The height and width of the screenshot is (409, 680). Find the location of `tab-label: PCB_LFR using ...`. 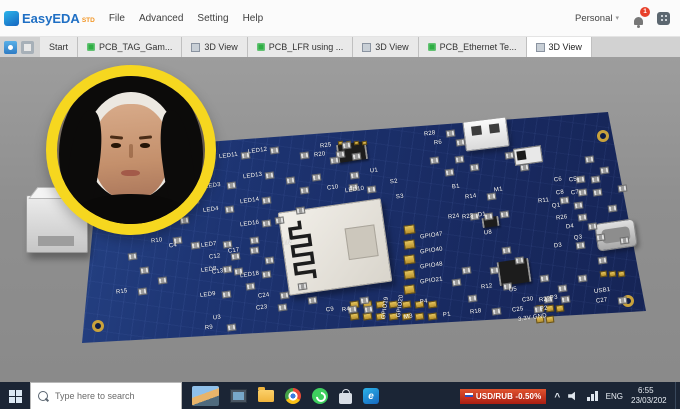

tab-label: PCB_LFR using ... is located at coordinates (306, 47).